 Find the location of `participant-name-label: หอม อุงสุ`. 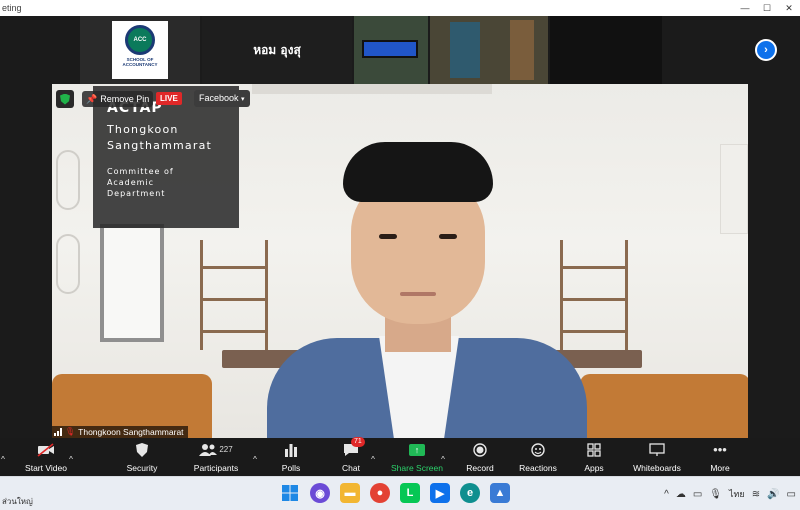

participant-name-label: หอม อุงสุ is located at coordinates (277, 49).